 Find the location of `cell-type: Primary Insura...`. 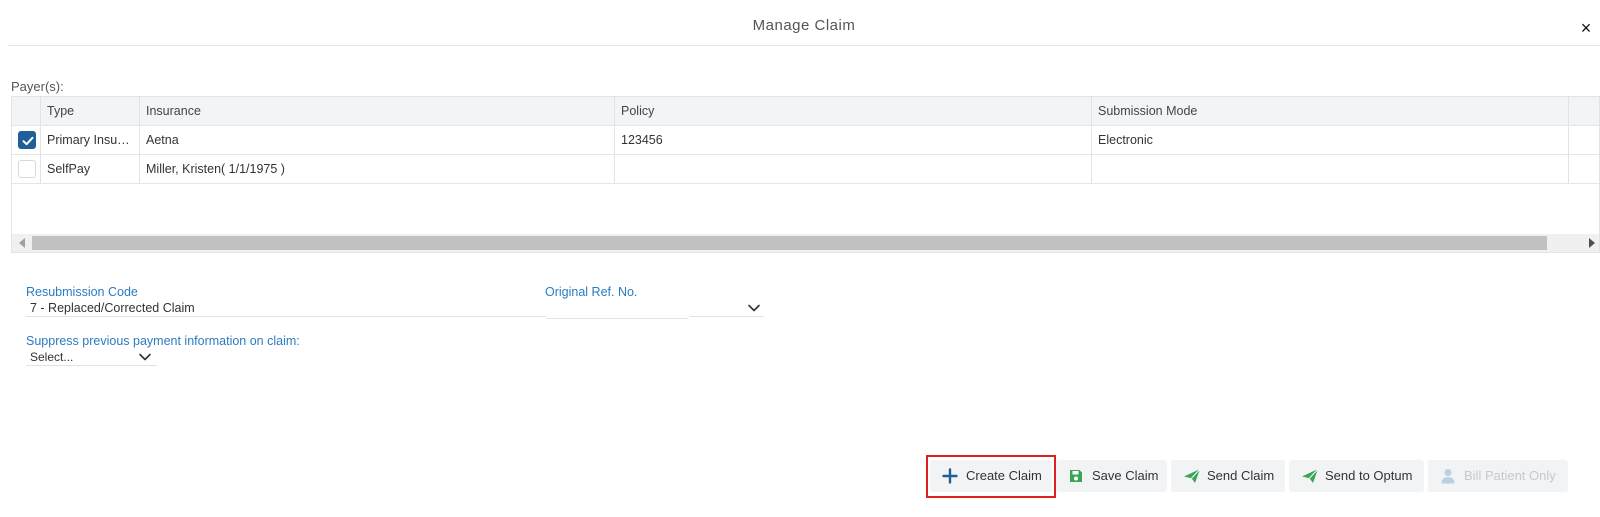

cell-type: Primary Insura... is located at coordinates (90, 140).